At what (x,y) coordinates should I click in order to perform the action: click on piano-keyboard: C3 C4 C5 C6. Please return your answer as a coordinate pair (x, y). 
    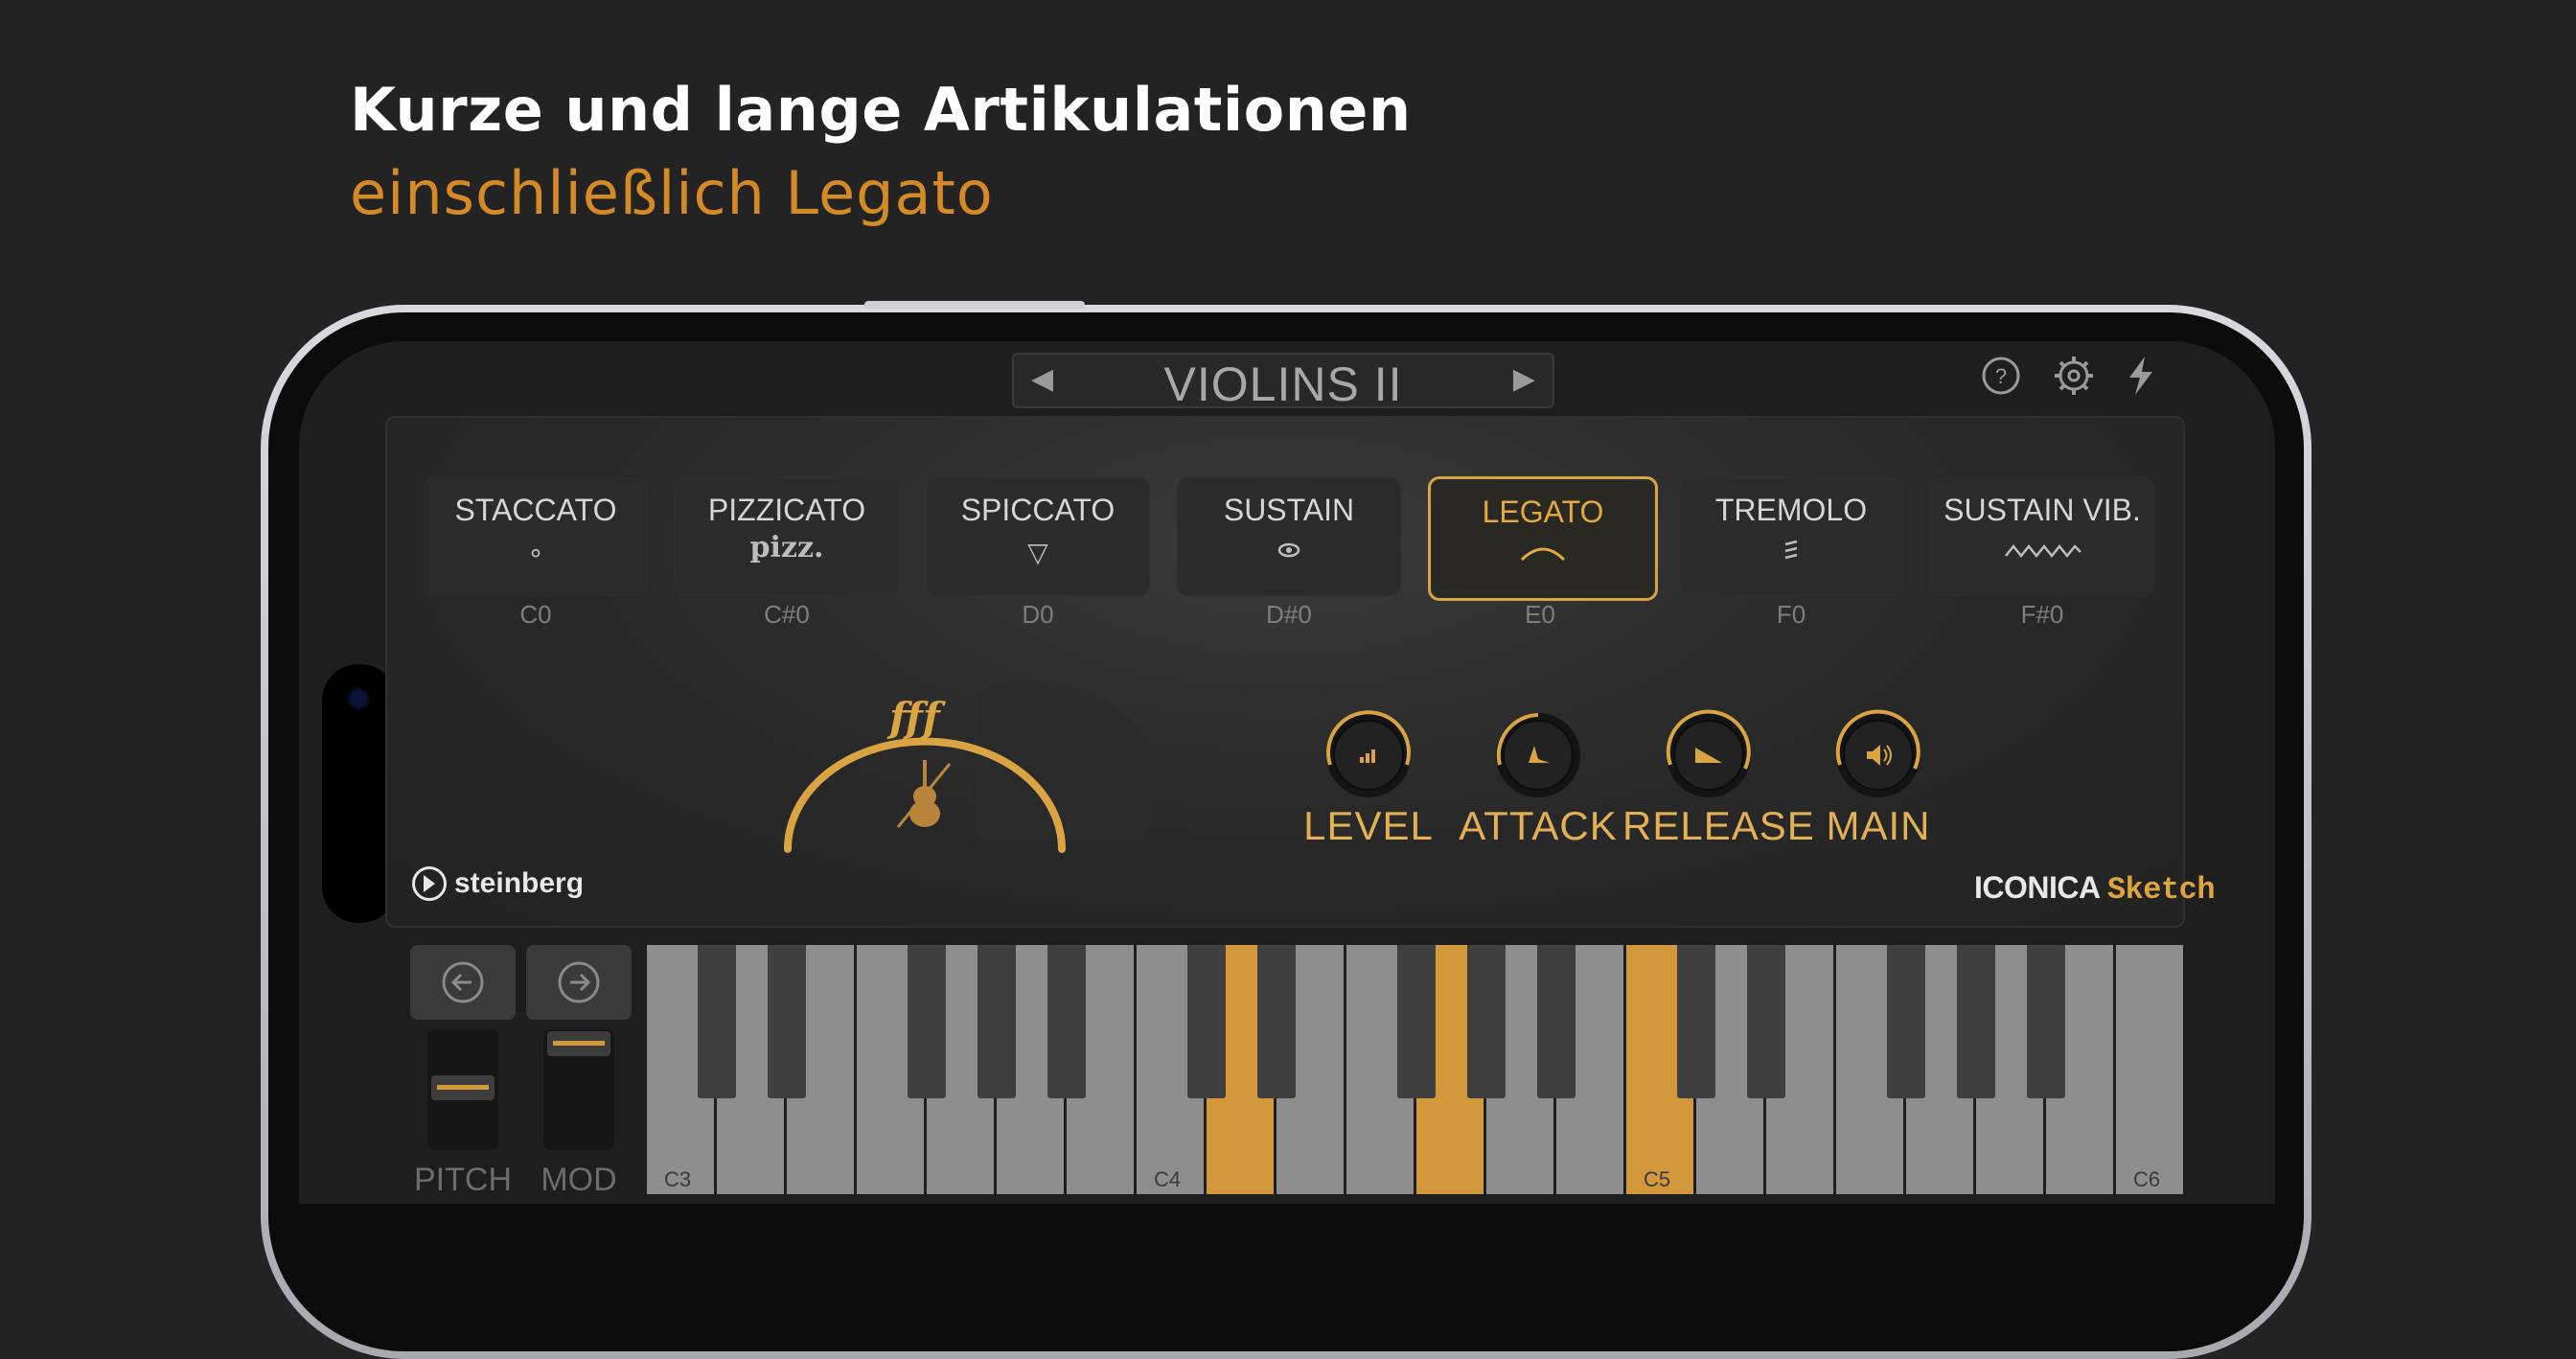
    Looking at the image, I should click on (1416, 1069).